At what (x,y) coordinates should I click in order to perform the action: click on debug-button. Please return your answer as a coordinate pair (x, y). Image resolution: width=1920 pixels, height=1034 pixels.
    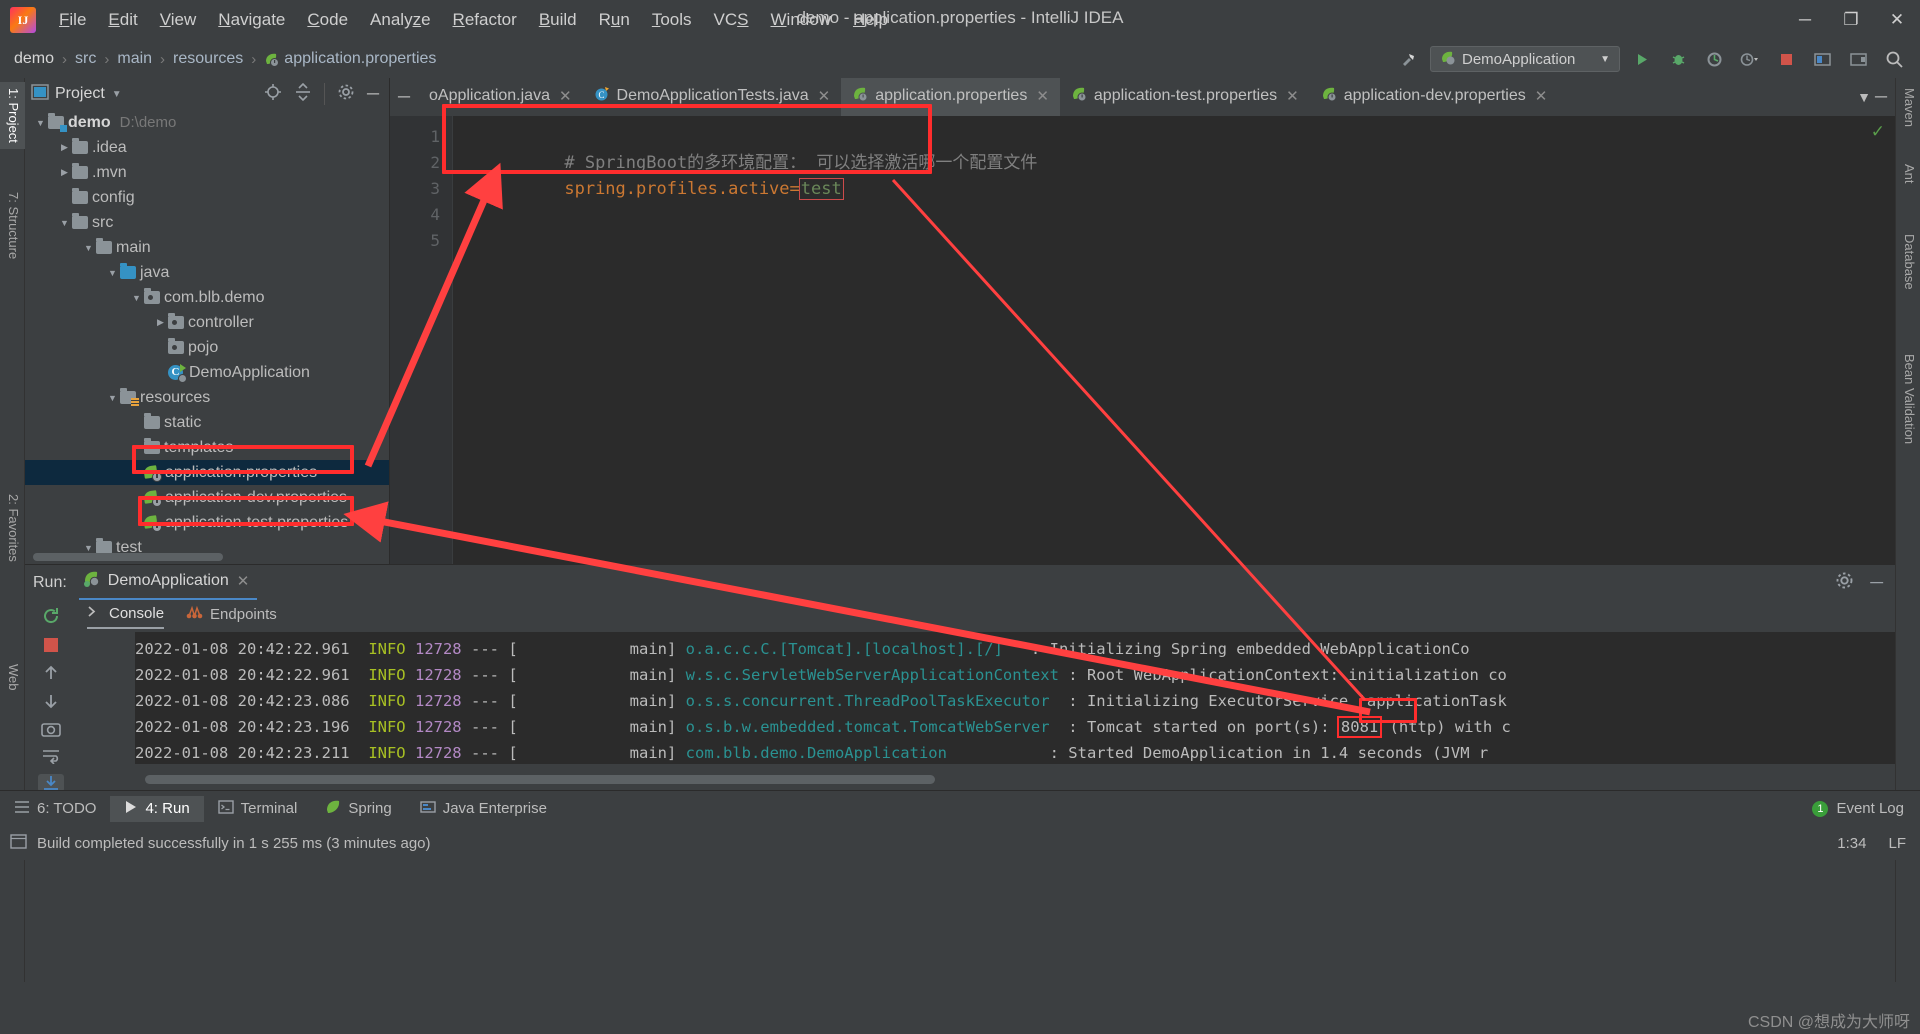
    Looking at the image, I should click on (1678, 59).